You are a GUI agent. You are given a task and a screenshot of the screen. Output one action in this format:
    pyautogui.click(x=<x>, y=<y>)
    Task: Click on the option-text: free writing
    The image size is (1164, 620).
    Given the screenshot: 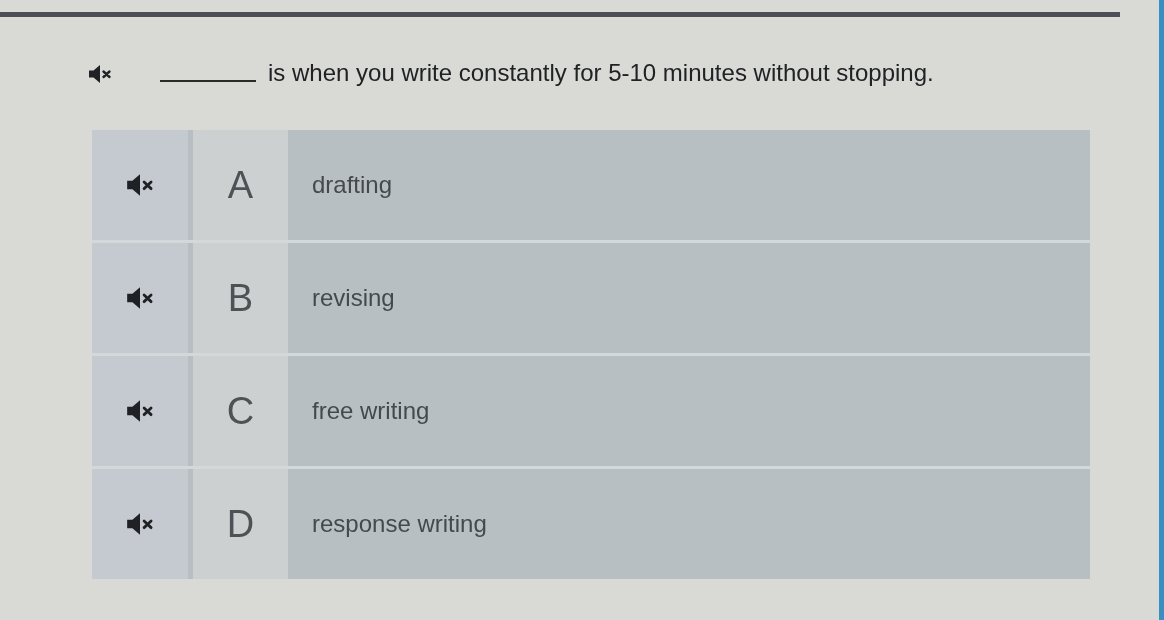 What is the action you would take?
    pyautogui.click(x=371, y=411)
    